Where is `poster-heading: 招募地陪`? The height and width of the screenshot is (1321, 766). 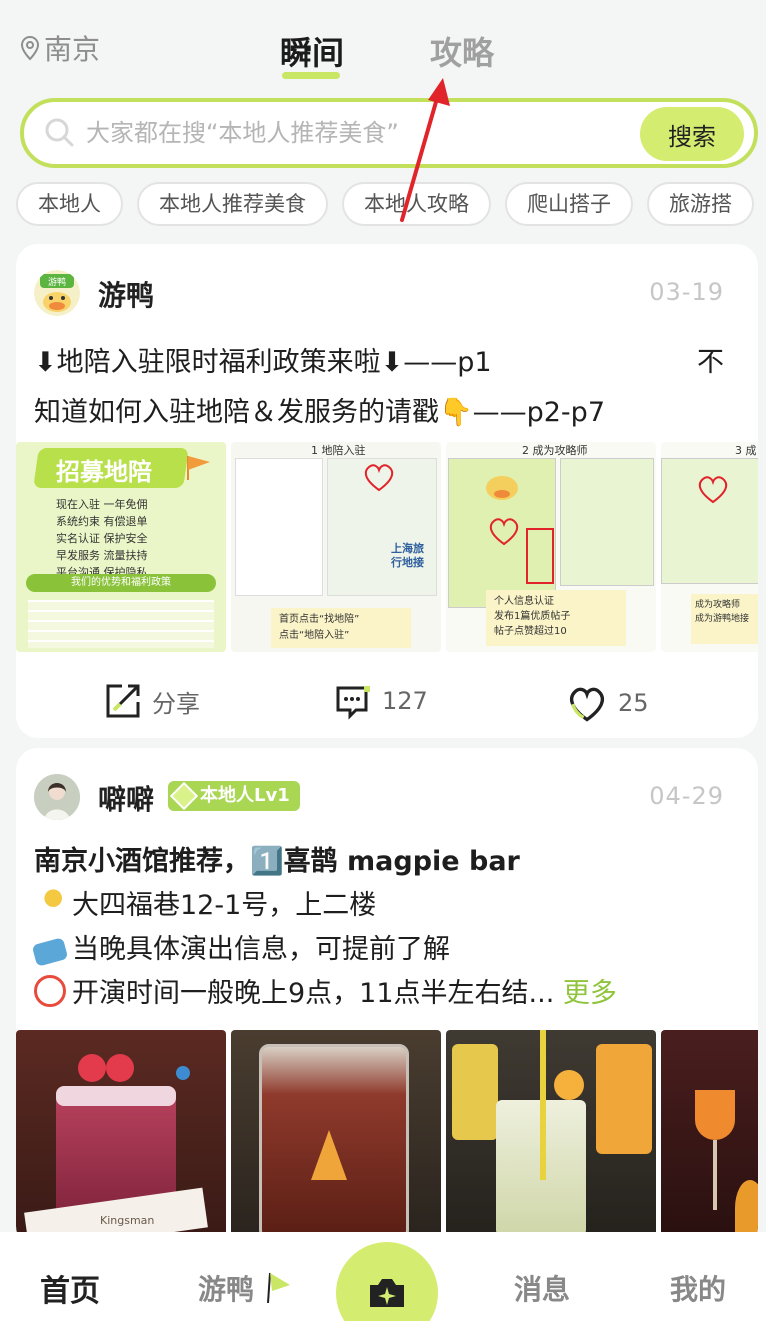 poster-heading: 招募地陪 is located at coordinates (104, 472).